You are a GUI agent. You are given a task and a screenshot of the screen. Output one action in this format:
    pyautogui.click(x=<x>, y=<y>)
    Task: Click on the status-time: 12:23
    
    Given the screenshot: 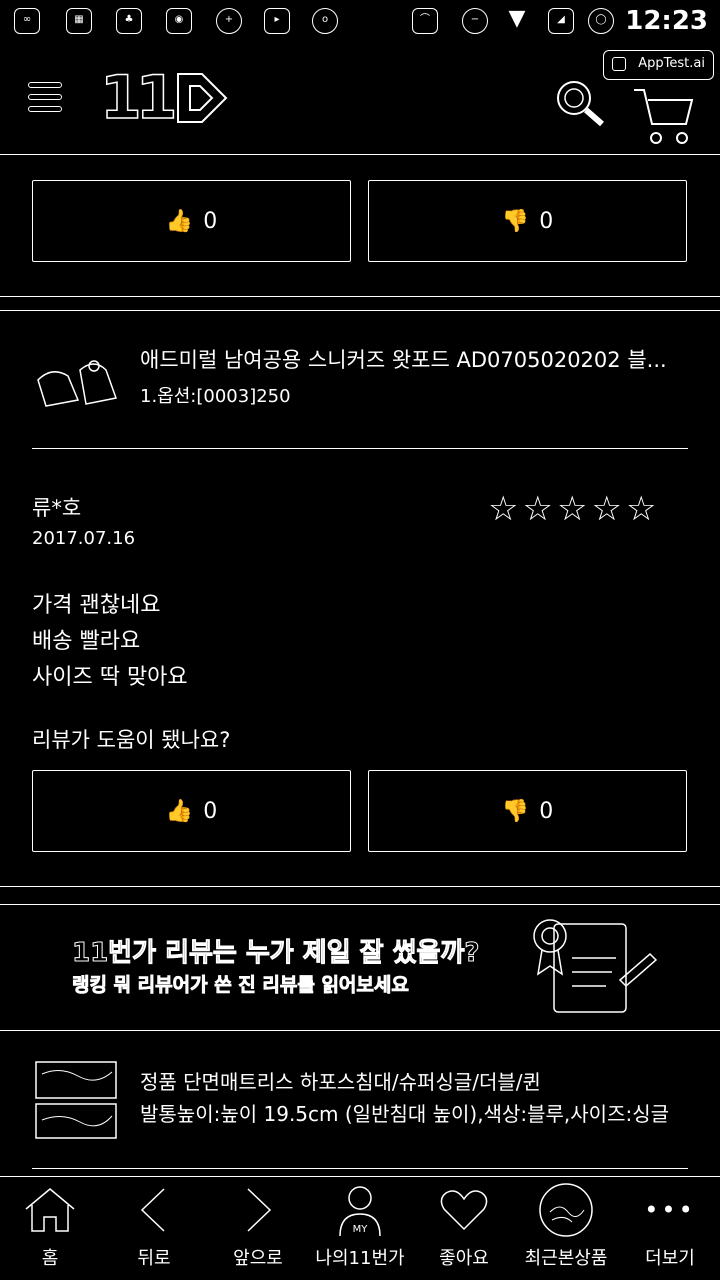 What is the action you would take?
    pyautogui.click(x=666, y=21)
    